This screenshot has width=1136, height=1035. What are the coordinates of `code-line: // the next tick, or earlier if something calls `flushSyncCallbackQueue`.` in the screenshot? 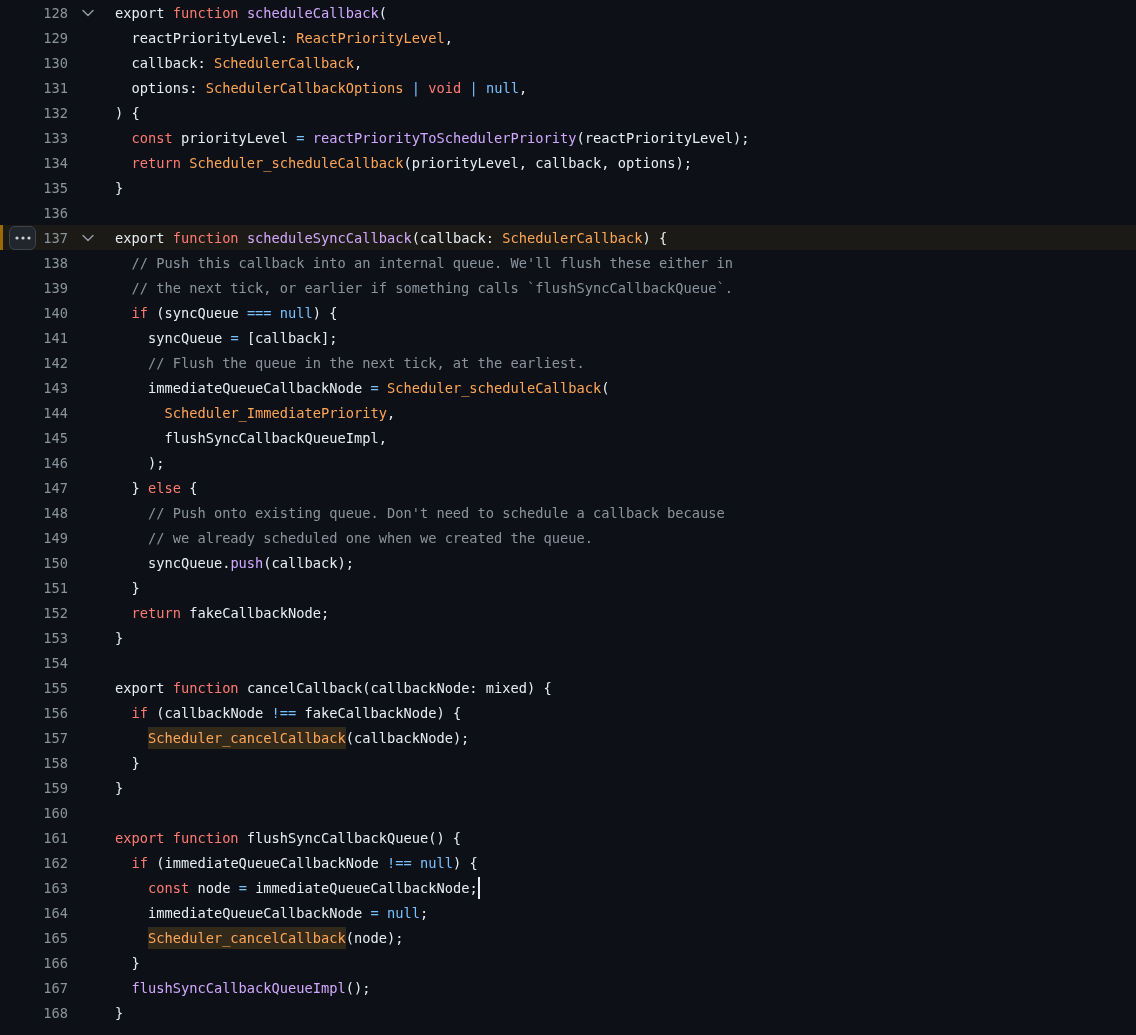 It's located at (432, 288).